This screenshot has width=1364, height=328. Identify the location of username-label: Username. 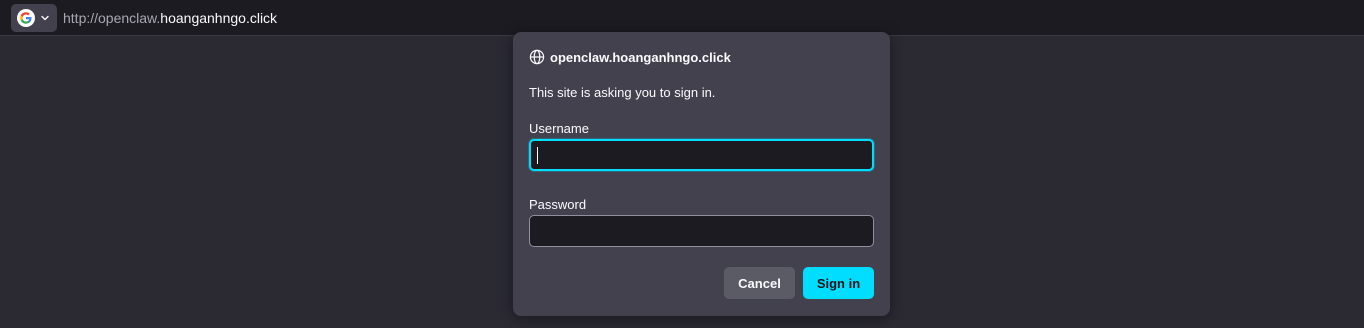
(559, 128).